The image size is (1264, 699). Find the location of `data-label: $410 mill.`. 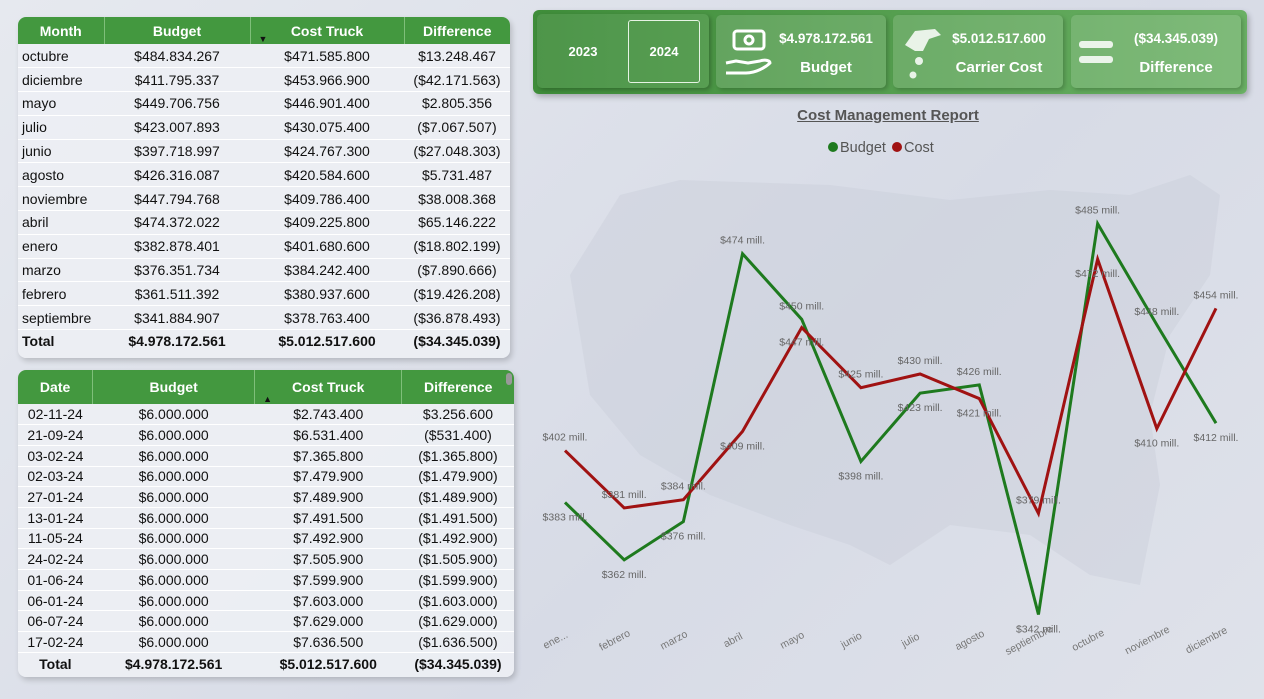

data-label: $410 mill. is located at coordinates (1156, 444).